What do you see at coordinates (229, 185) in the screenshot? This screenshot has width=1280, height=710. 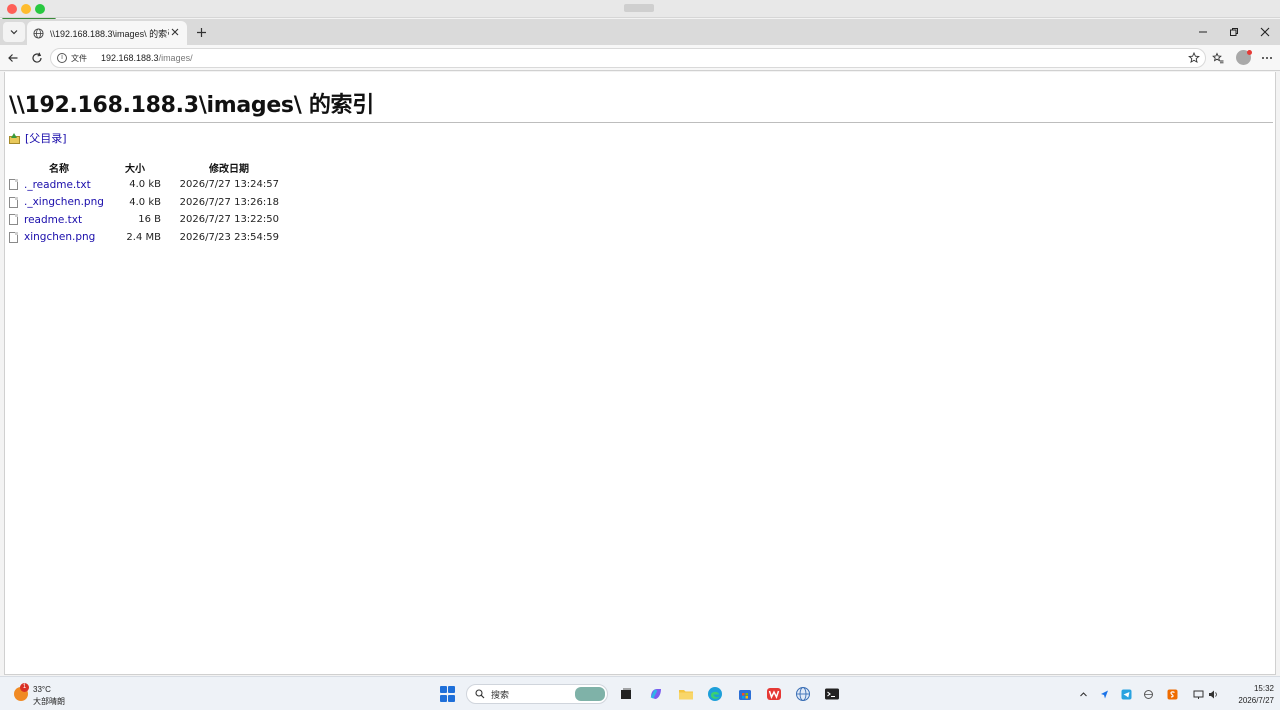 I see `file-date: 2026/7/27 13:24:57` at bounding box center [229, 185].